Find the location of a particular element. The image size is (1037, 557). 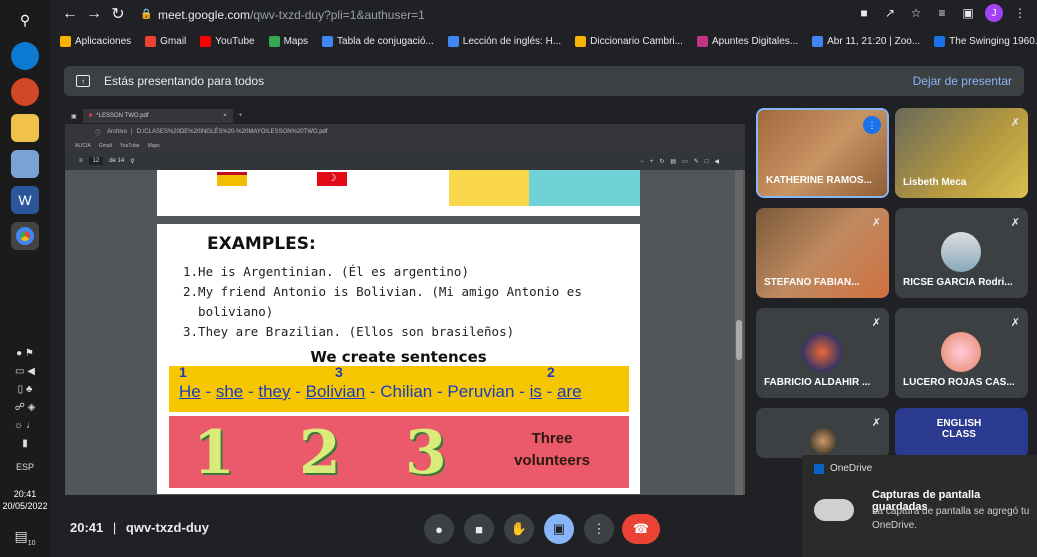

file-explorer-icon is located at coordinates (25, 128).